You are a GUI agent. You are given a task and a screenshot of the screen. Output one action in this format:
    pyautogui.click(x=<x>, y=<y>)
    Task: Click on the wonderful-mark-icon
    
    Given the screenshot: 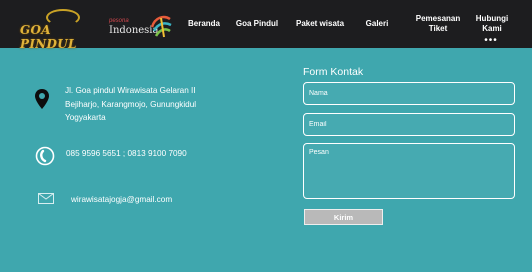 What is the action you would take?
    pyautogui.click(x=161, y=26)
    